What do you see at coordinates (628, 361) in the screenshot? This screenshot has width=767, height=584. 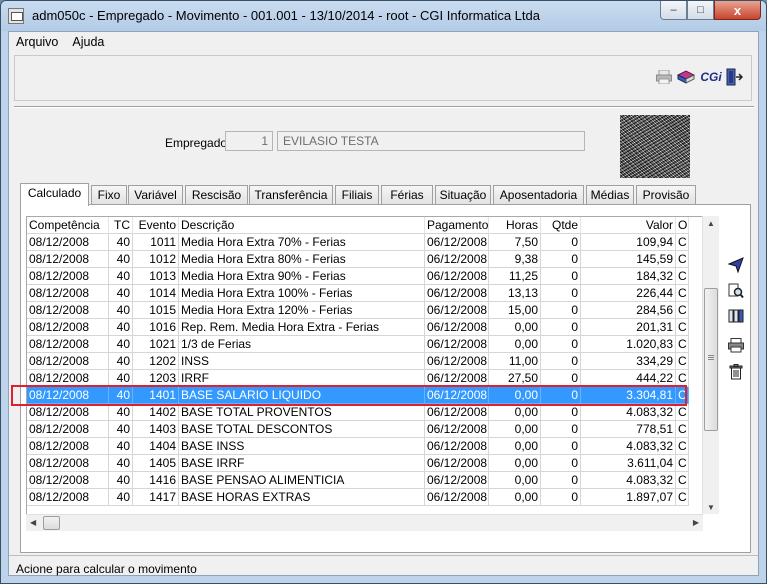 I see `cell-valor: 334,29` at bounding box center [628, 361].